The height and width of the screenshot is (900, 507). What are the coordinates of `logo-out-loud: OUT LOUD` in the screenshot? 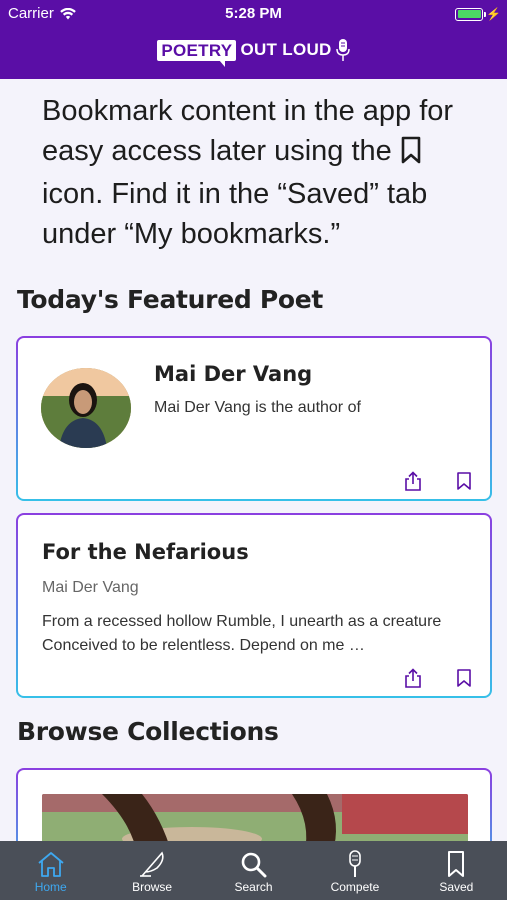 It's located at (286, 49).